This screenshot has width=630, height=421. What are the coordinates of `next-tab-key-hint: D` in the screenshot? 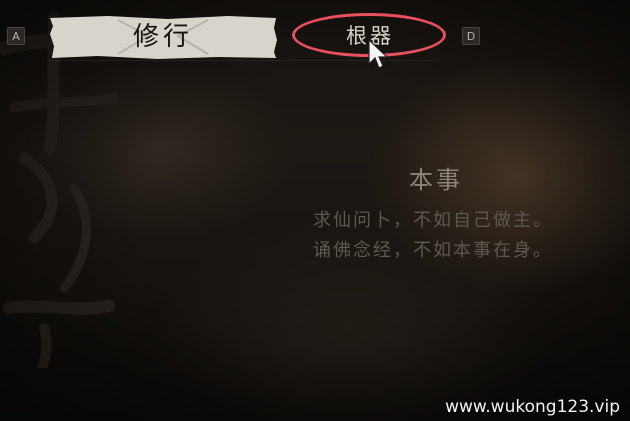 It's located at (471, 36).